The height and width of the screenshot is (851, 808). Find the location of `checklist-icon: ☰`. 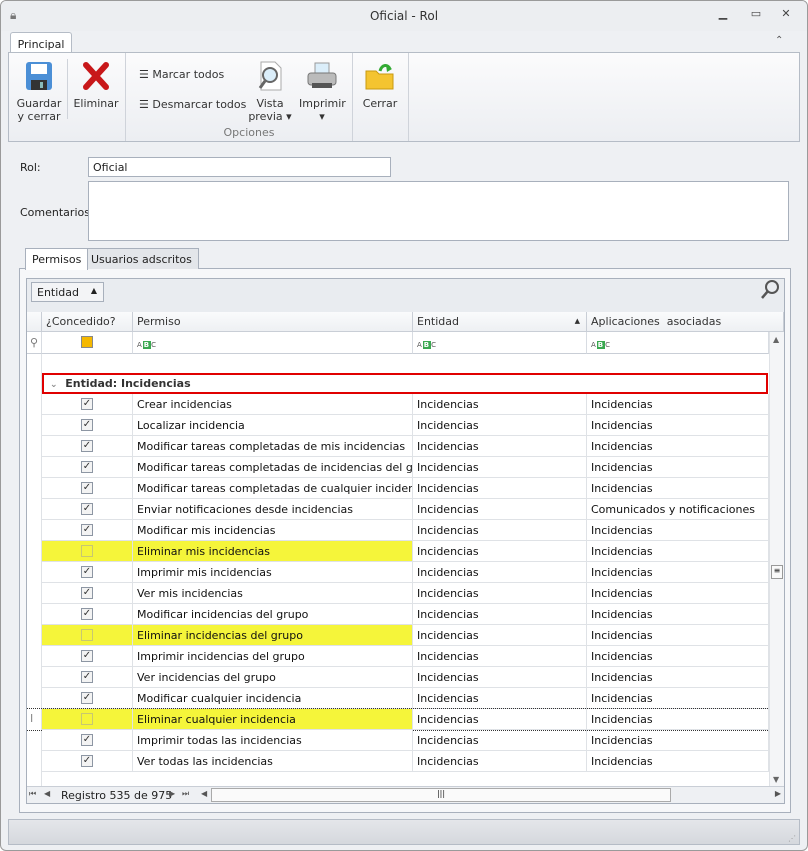

checklist-icon: ☰ is located at coordinates (144, 104).